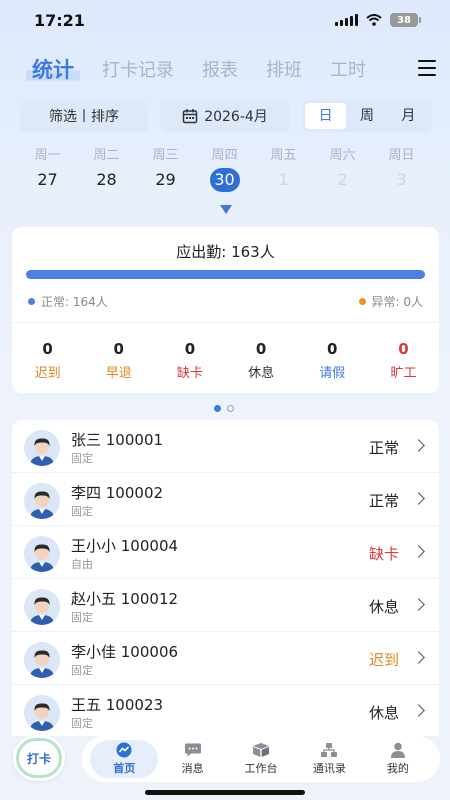 The height and width of the screenshot is (800, 450). Describe the element at coordinates (53, 69) in the screenshot. I see `tab-statistics: 统计` at that location.